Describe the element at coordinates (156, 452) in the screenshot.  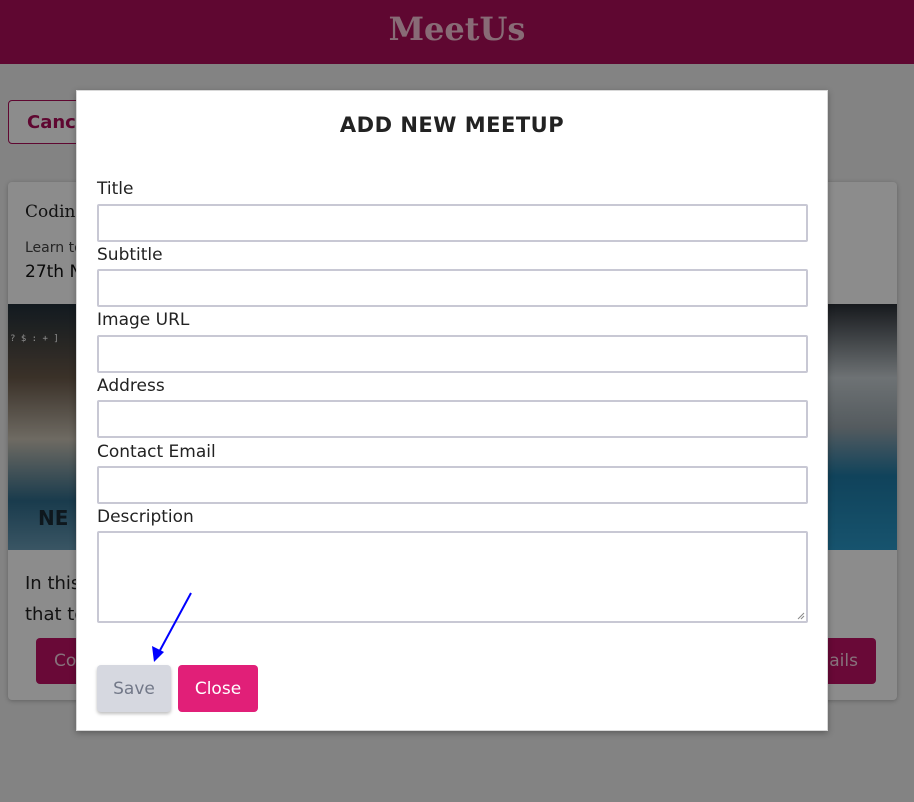
I see `contact-email-label: Contact Email` at that location.